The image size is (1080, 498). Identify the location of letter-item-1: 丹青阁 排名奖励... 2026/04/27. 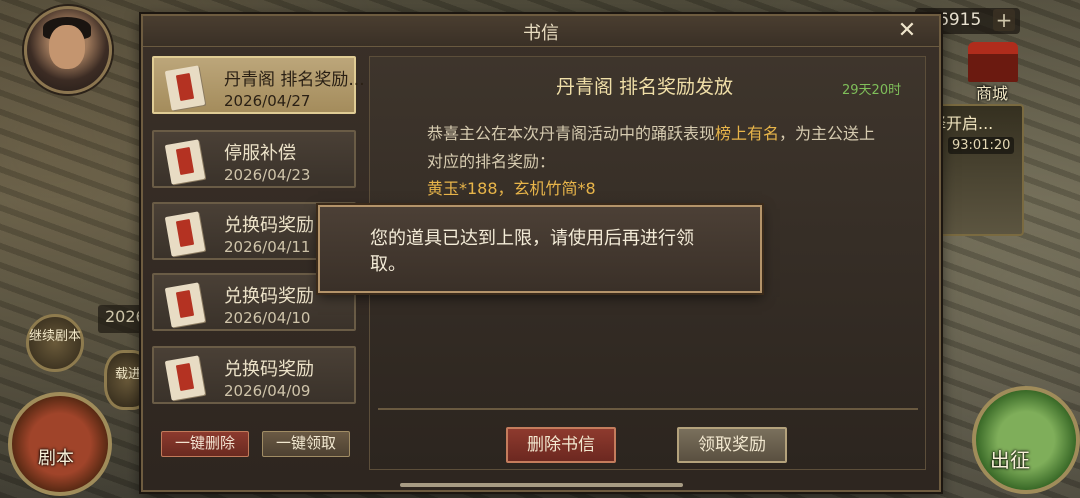
(258, 85).